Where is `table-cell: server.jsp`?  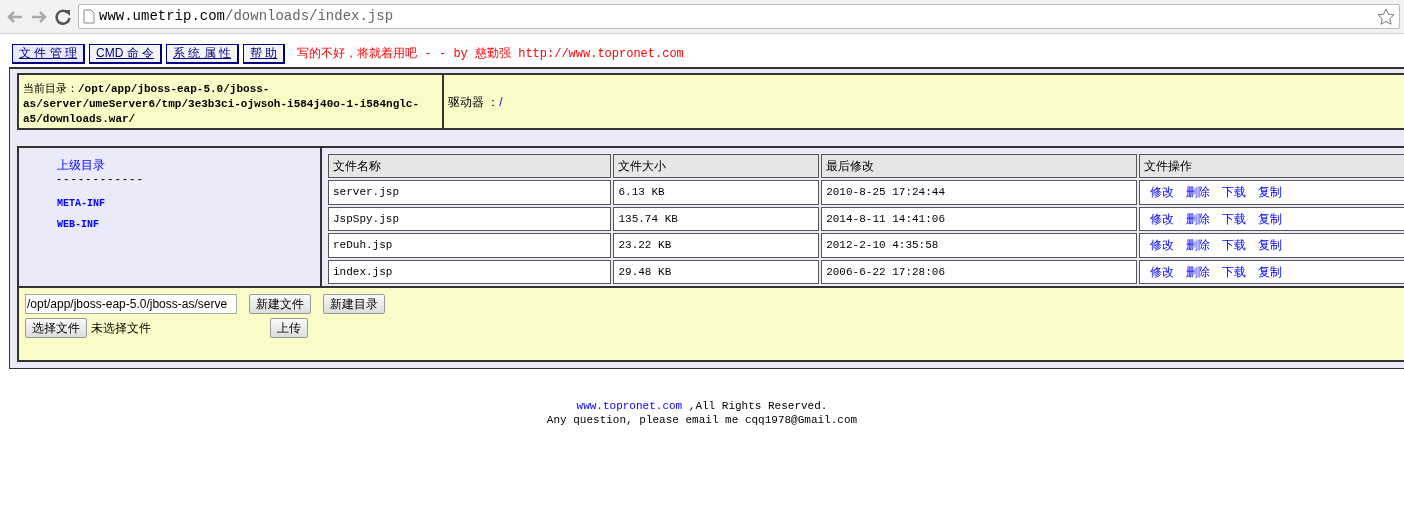 table-cell: server.jsp is located at coordinates (470, 192).